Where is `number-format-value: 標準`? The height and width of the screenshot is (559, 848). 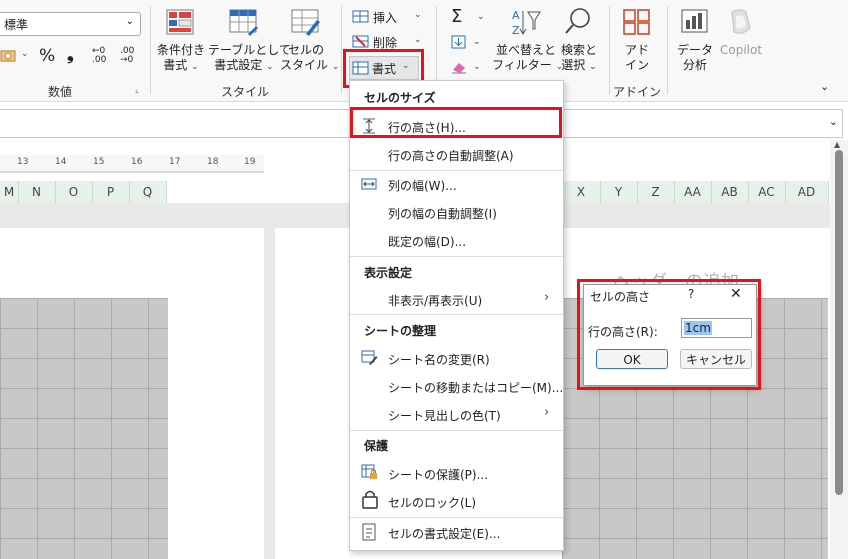 number-format-value: 標準 is located at coordinates (16, 25).